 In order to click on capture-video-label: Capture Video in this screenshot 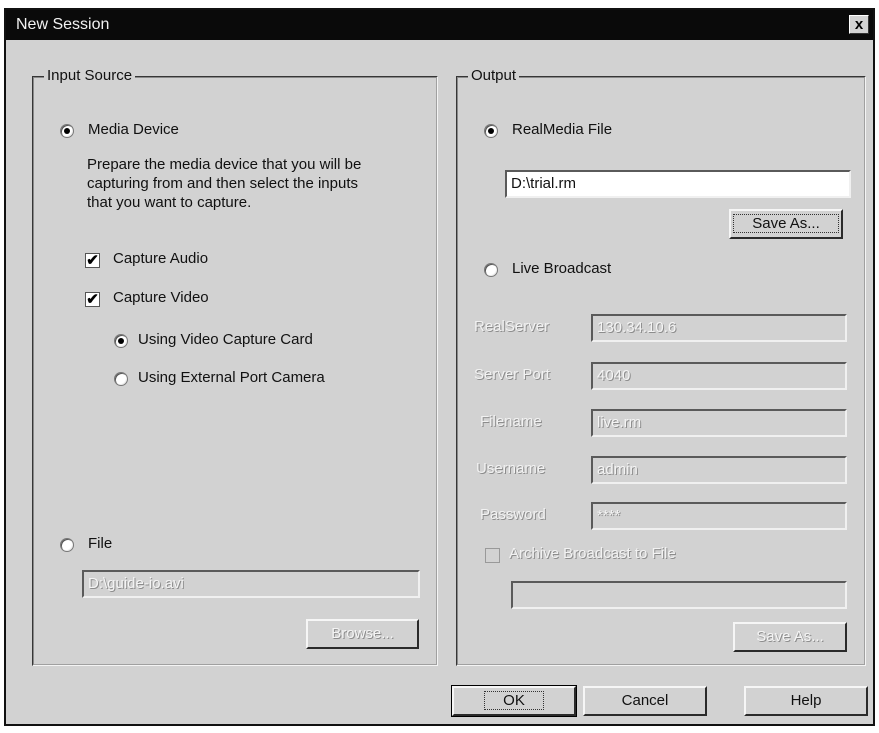, I will do `click(161, 297)`.